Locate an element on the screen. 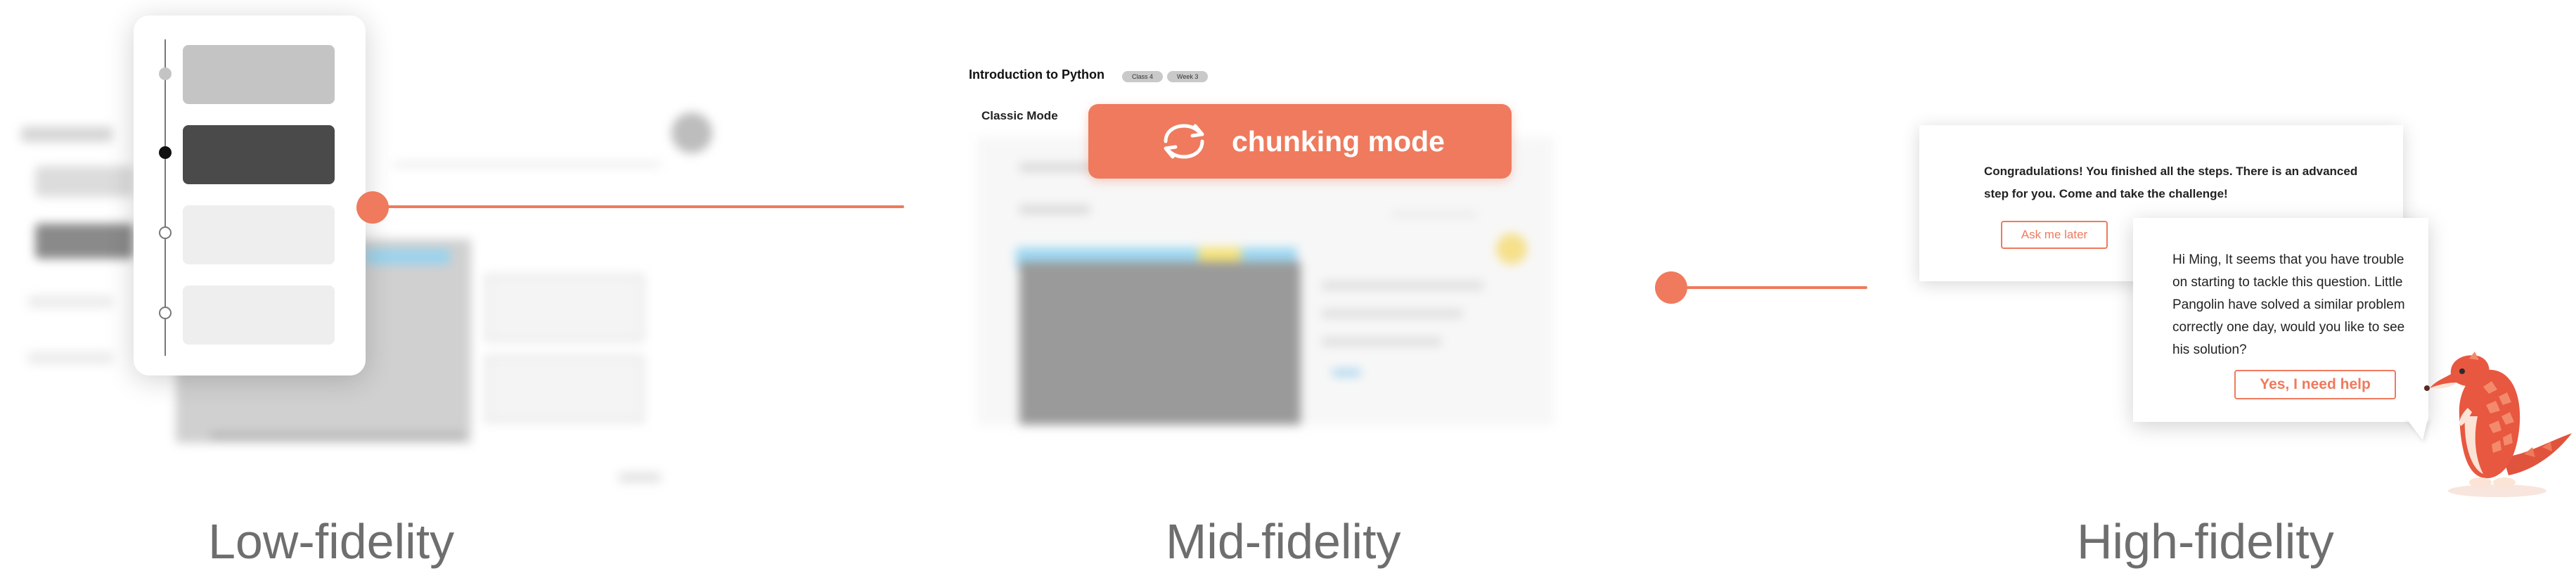  pangolin-mascot is located at coordinates (2497, 418).